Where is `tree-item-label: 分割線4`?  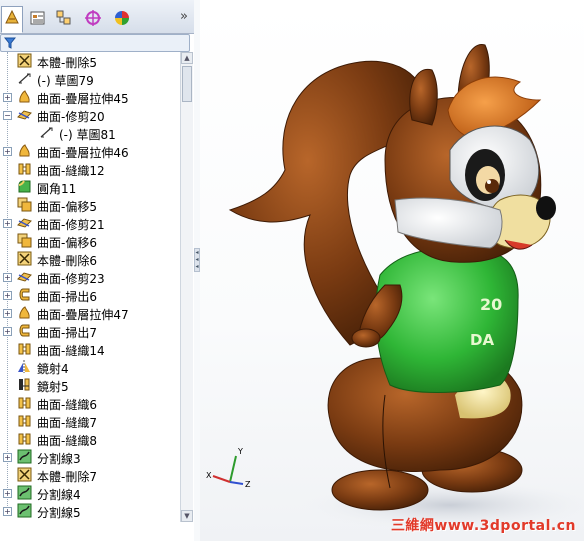 tree-item-label: 分割線4 is located at coordinates (59, 495).